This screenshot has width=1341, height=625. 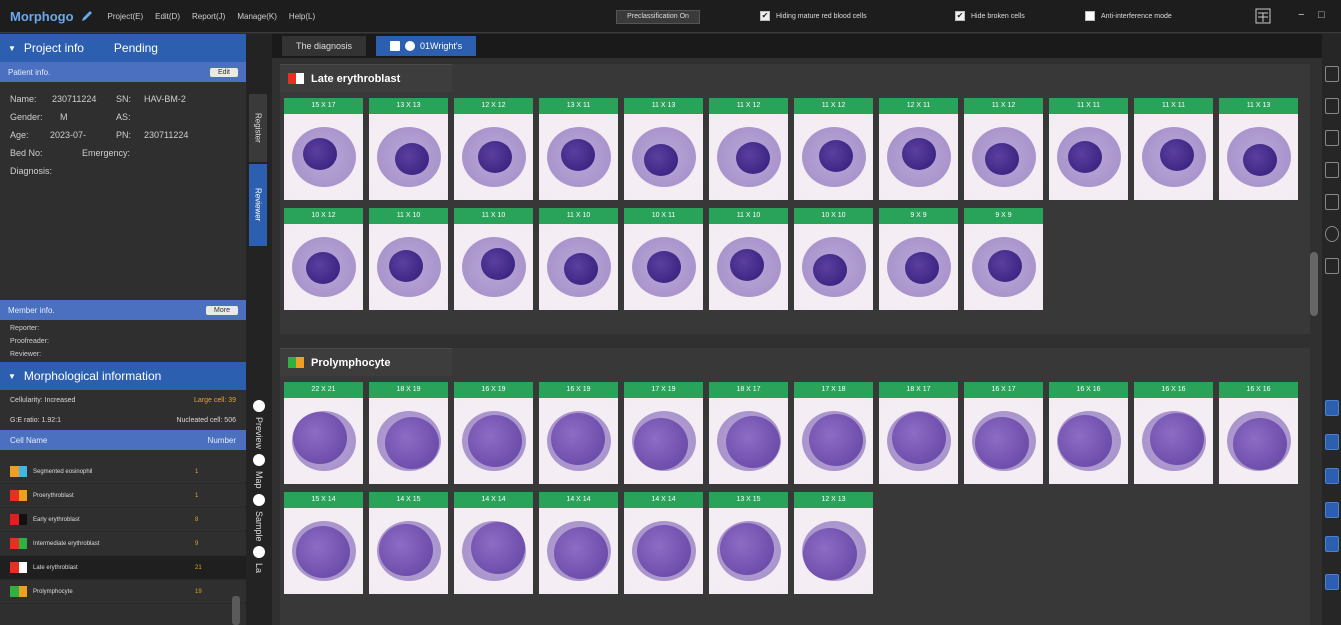 What do you see at coordinates (1173, 106) in the screenshot?
I see `cell-size-label: 11 X 11` at bounding box center [1173, 106].